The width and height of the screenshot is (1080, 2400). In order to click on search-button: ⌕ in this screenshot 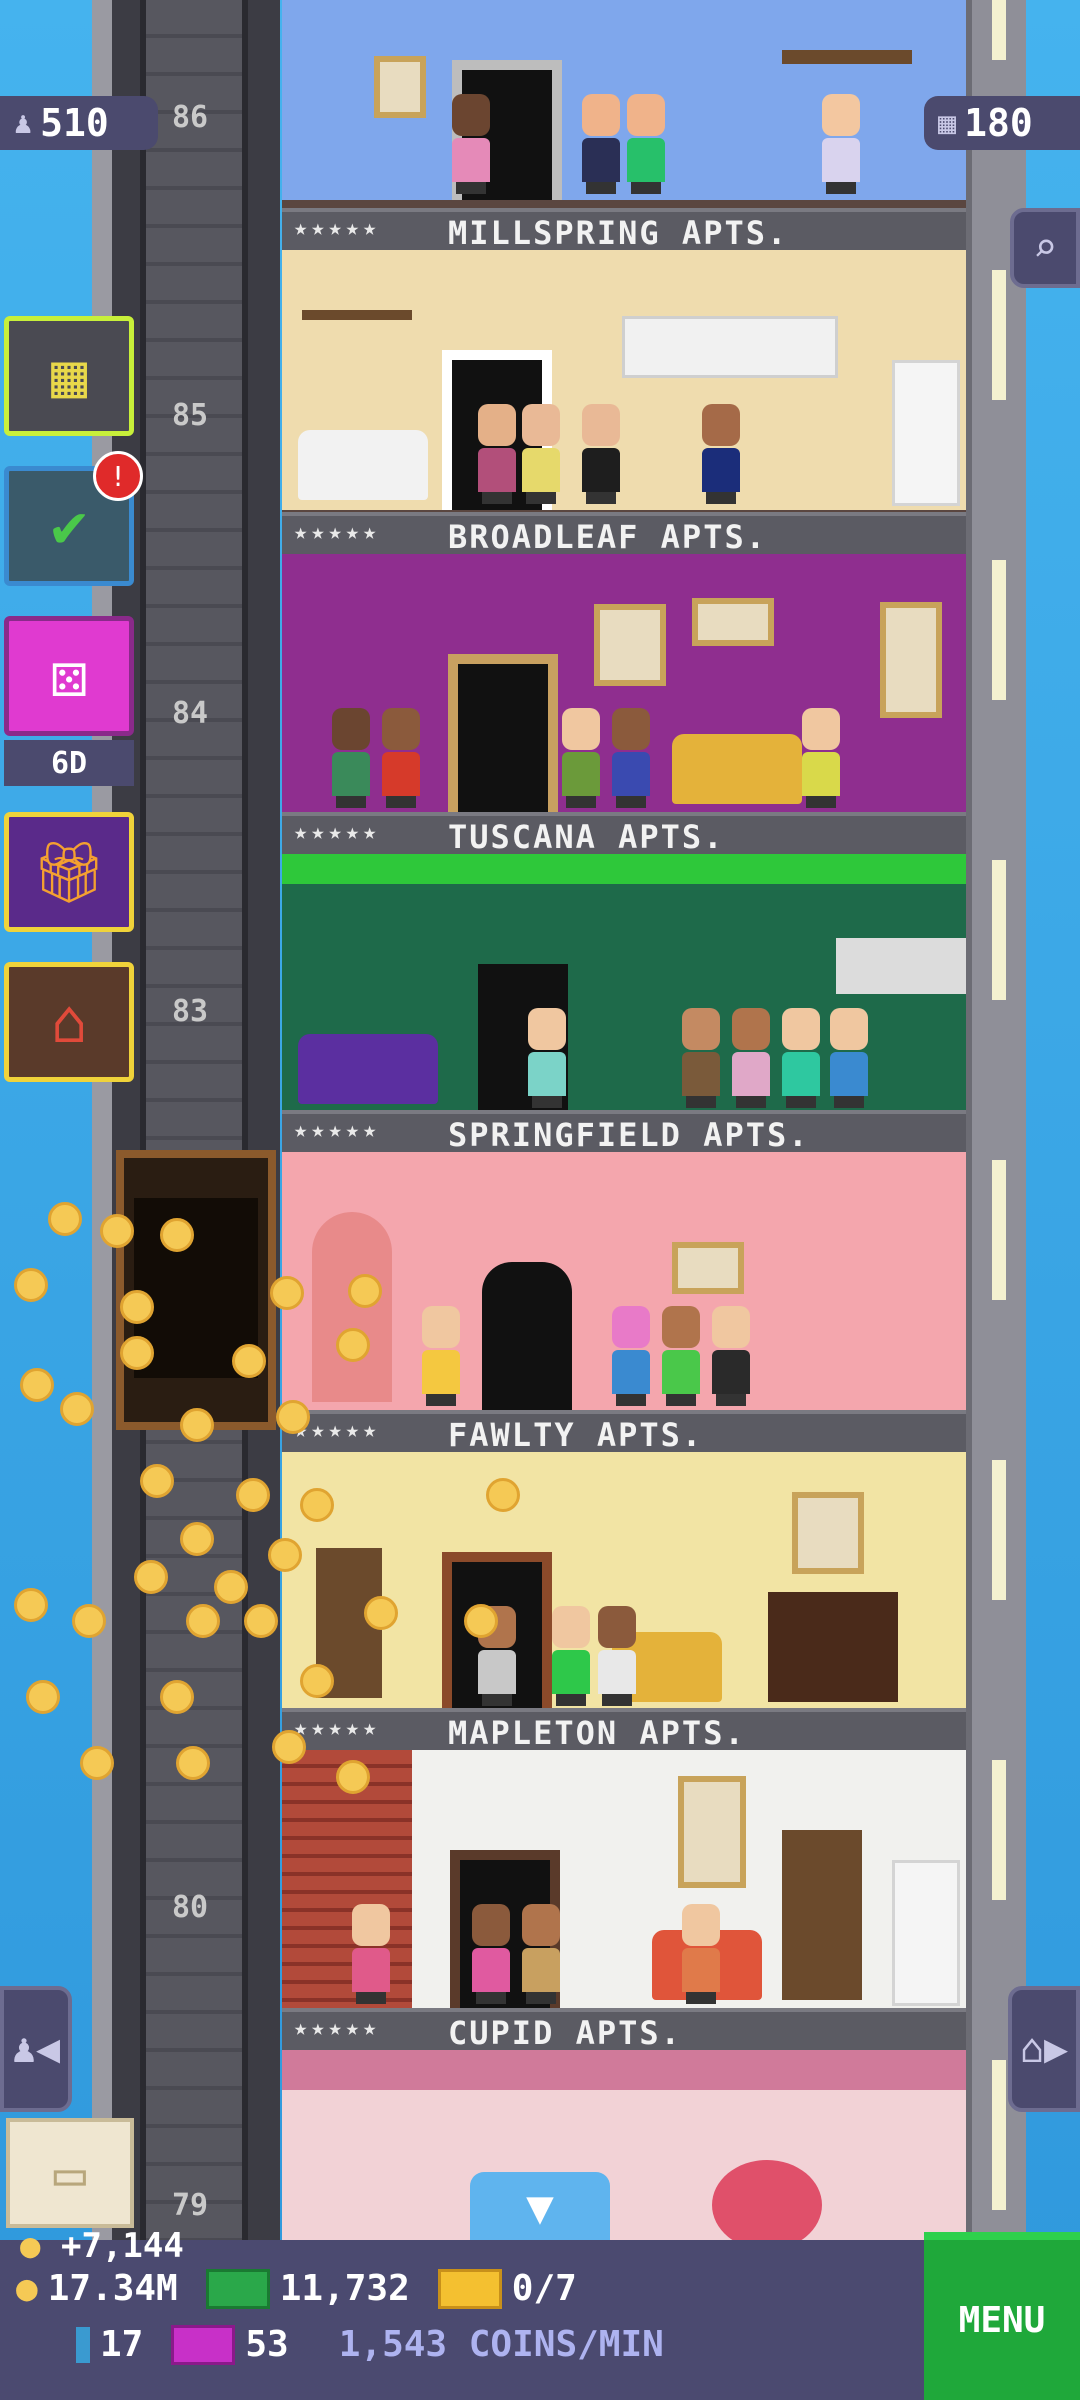, I will do `click(1045, 248)`.